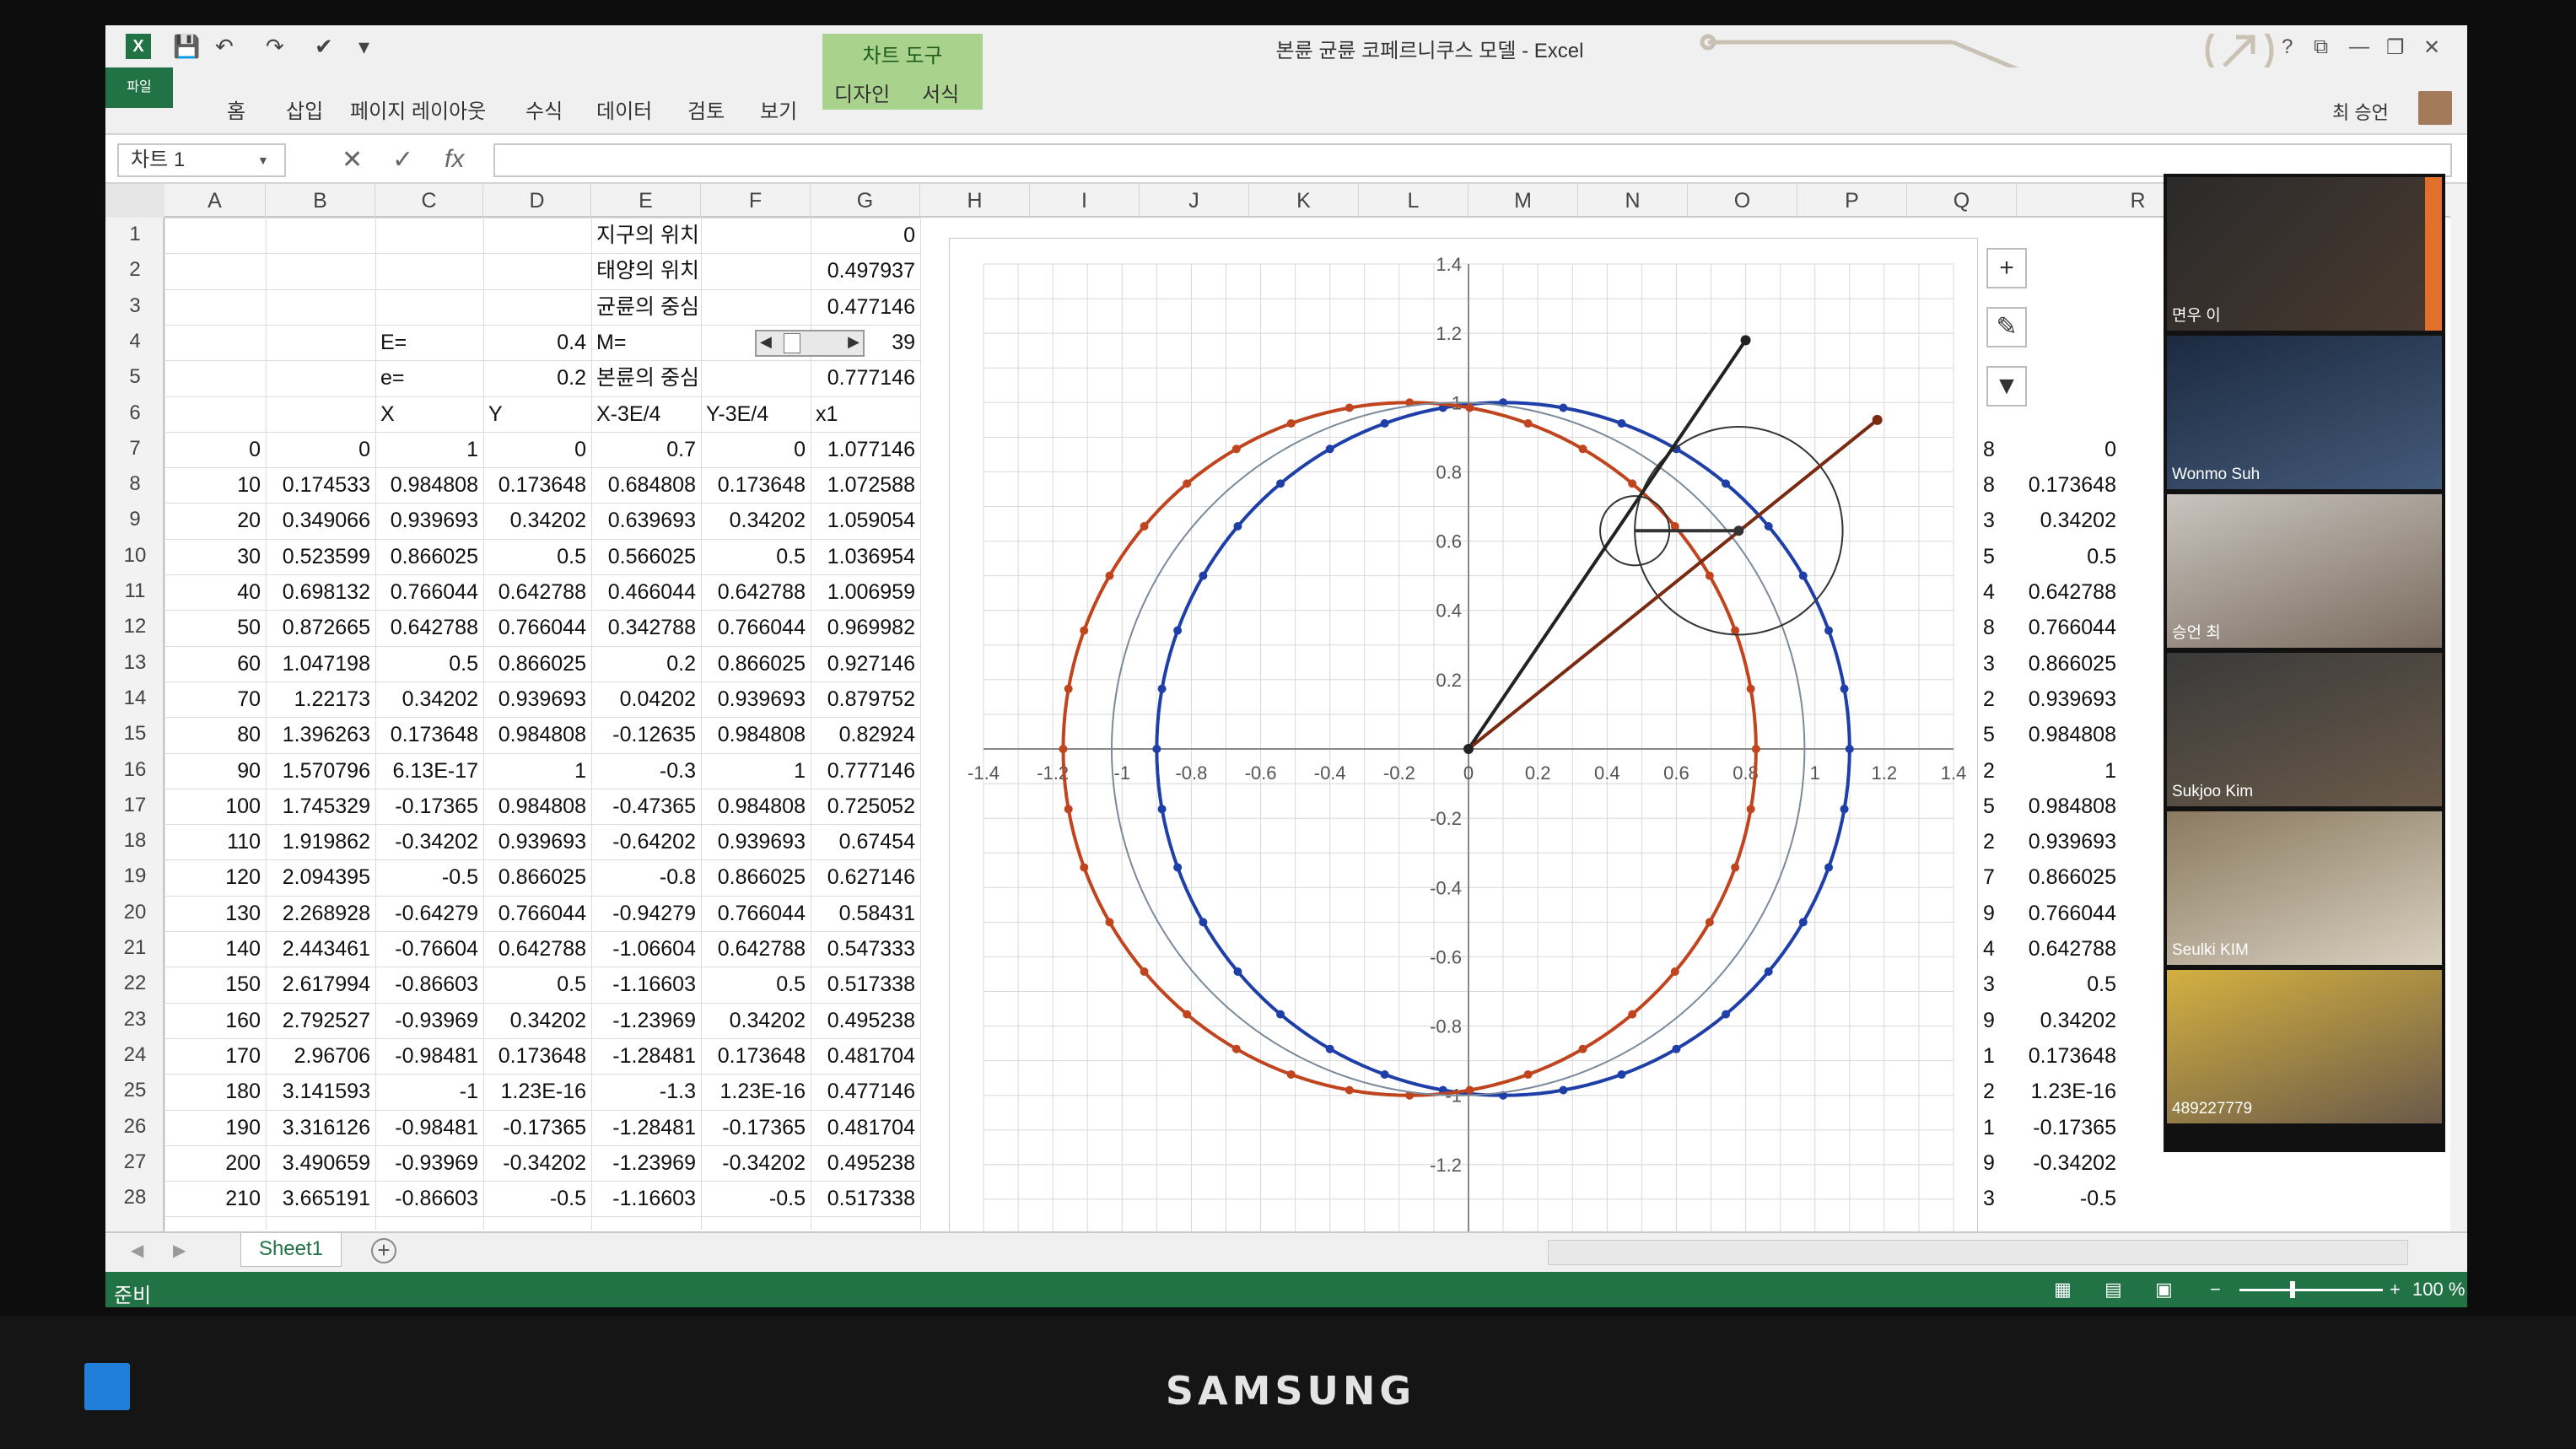  I want to click on cell: 0.58431, so click(865, 913).